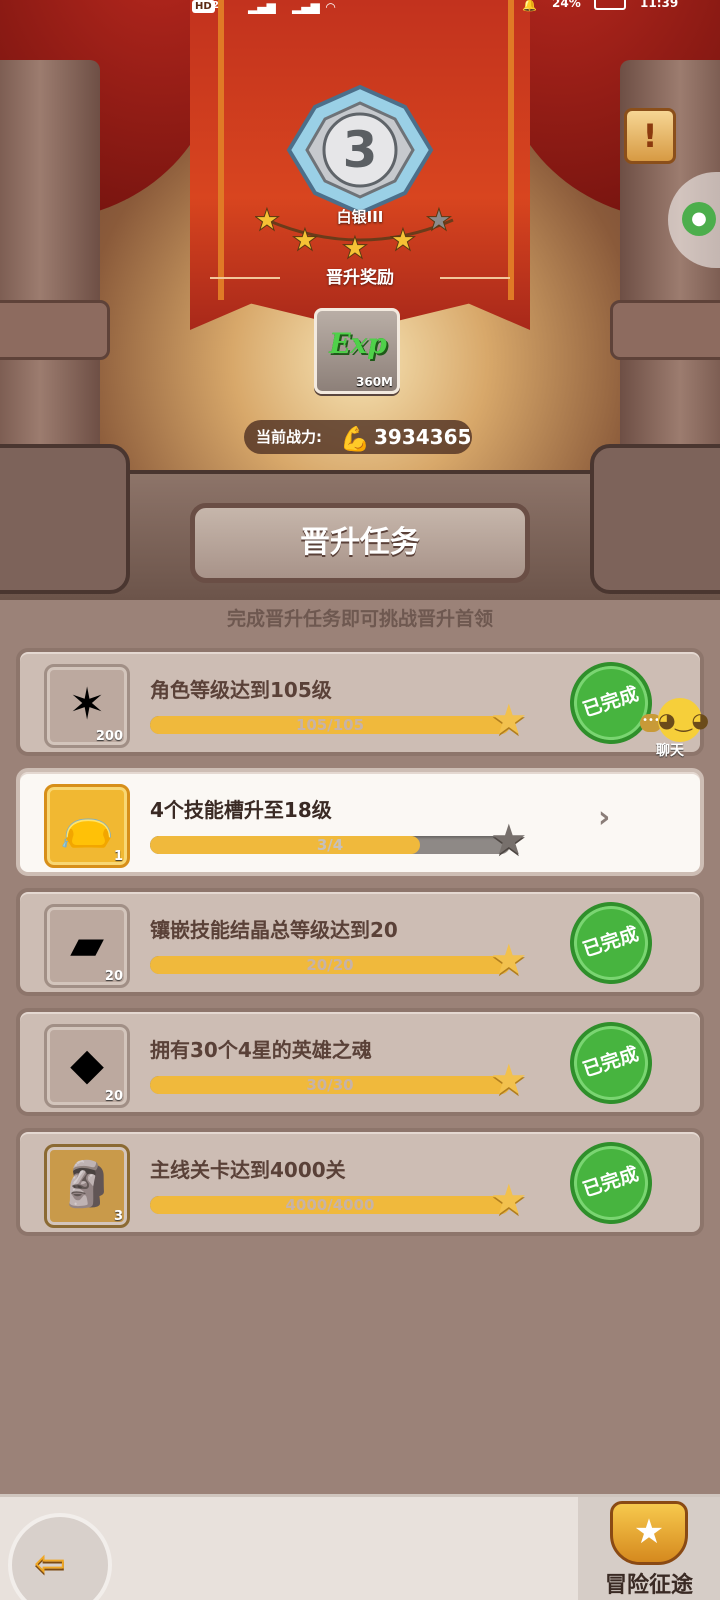  I want to click on item-qty: 200, so click(109, 736).